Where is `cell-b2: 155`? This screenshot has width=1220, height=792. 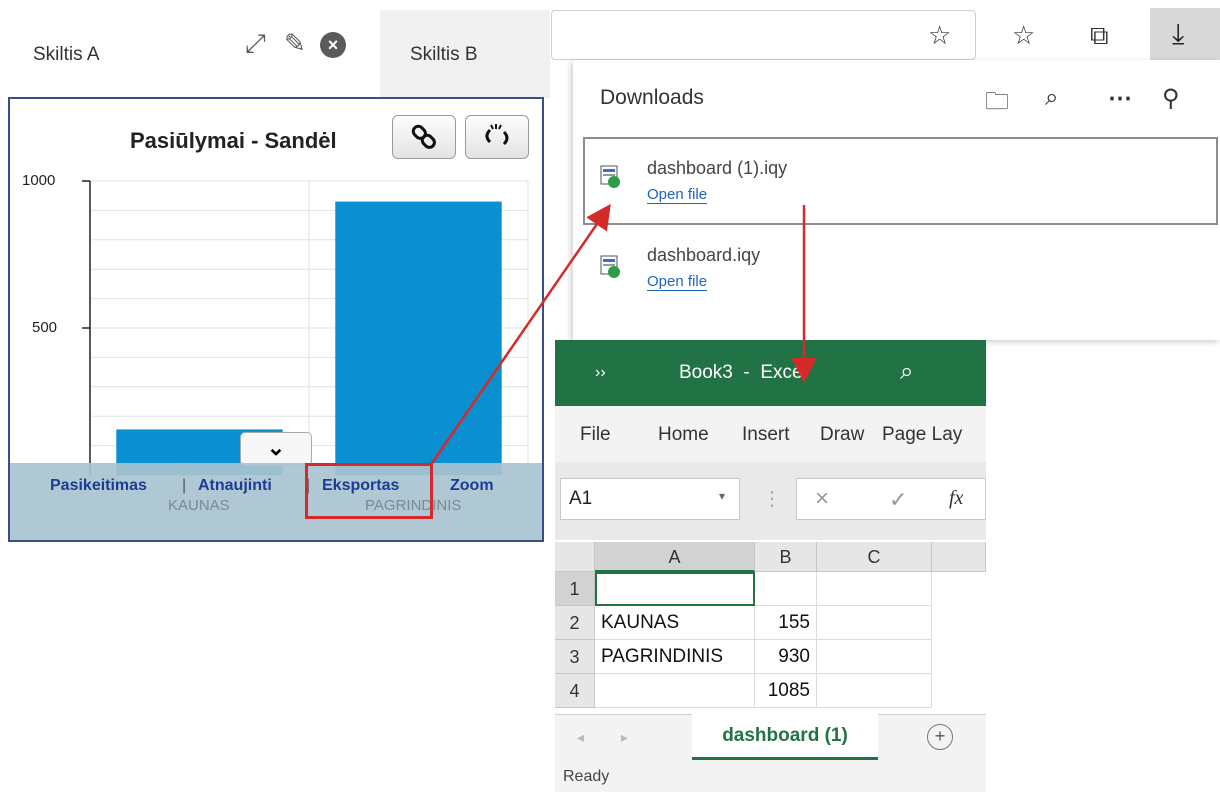 cell-b2: 155 is located at coordinates (786, 623).